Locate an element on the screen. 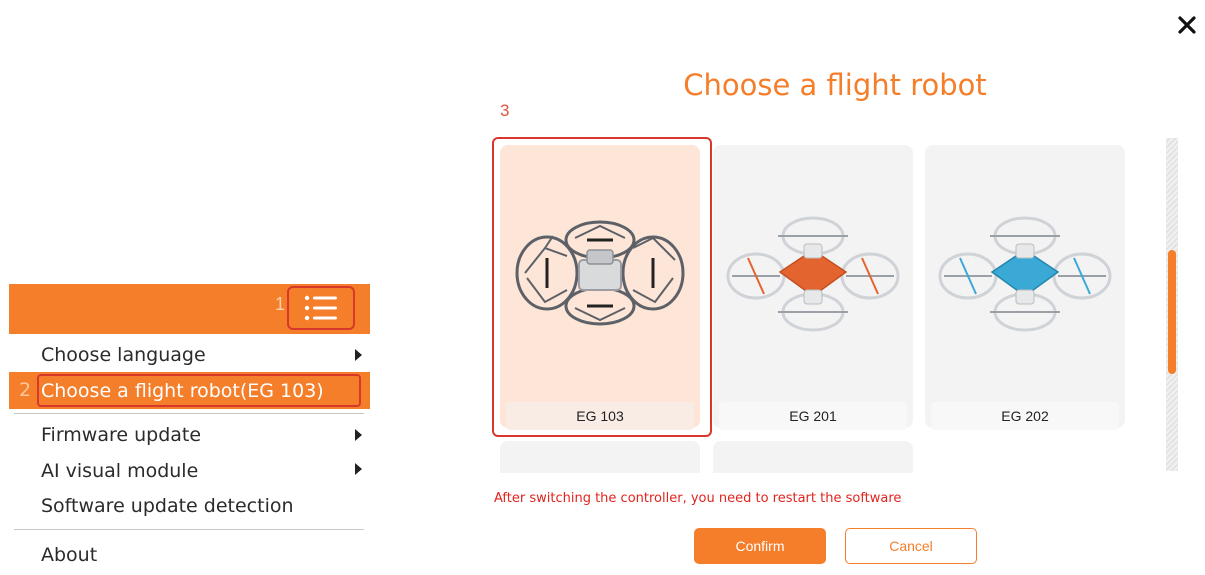  list-menu-icon is located at coordinates (320, 308).